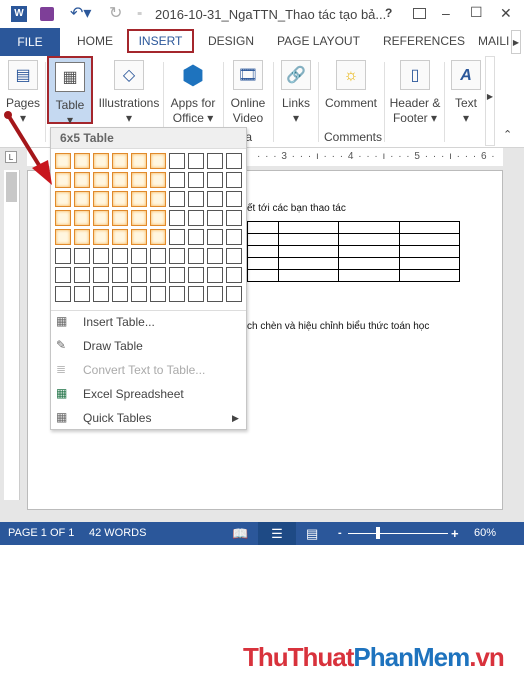 This screenshot has width=524, height=673. What do you see at coordinates (117, 533) in the screenshot?
I see `word-count: 42 WORDS` at bounding box center [117, 533].